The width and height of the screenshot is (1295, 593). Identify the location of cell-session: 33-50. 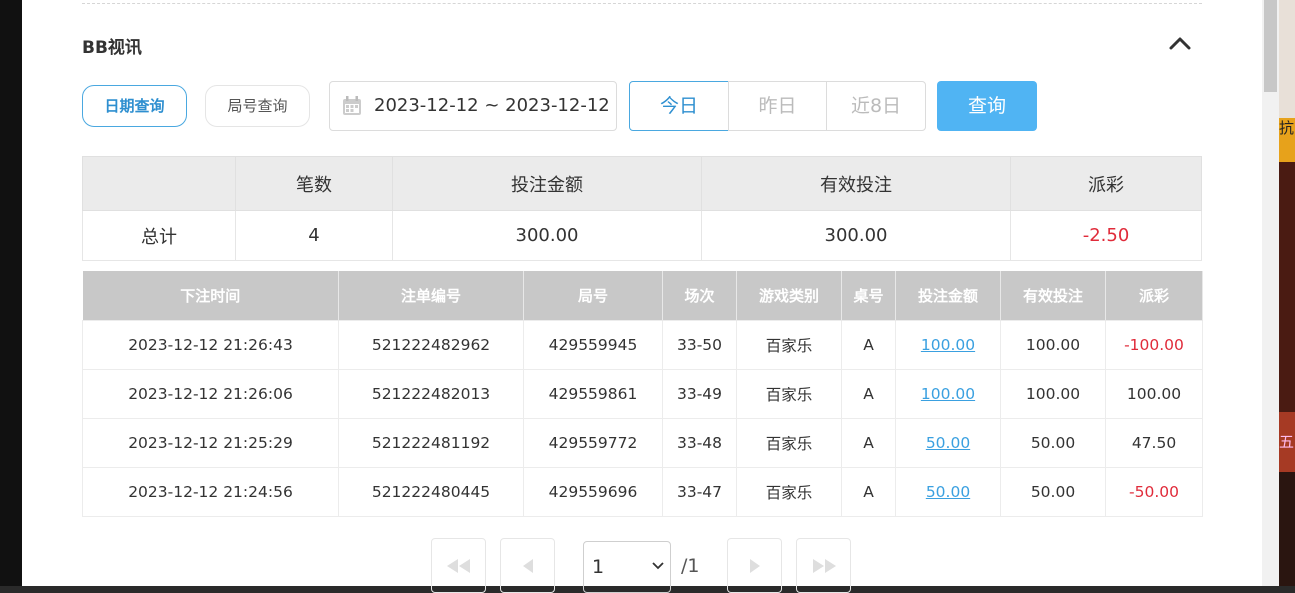
(699, 345).